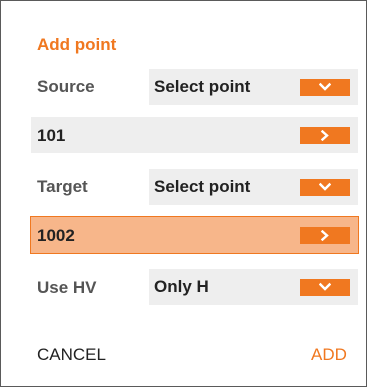 This screenshot has width=367, height=387. Describe the element at coordinates (66, 86) in the screenshot. I see `source-label: Source` at that location.